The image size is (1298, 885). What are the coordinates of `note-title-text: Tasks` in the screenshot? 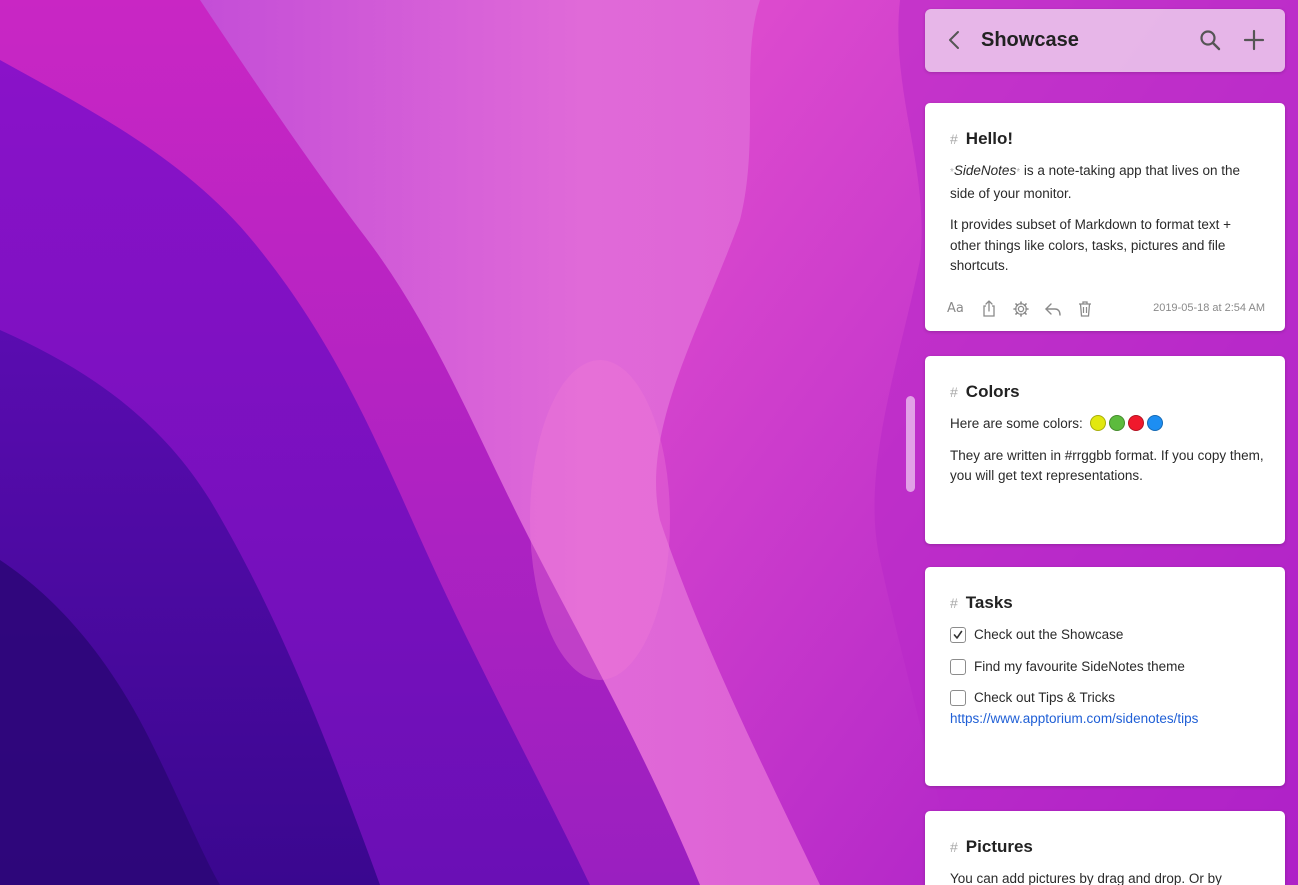 It's located at (989, 602).